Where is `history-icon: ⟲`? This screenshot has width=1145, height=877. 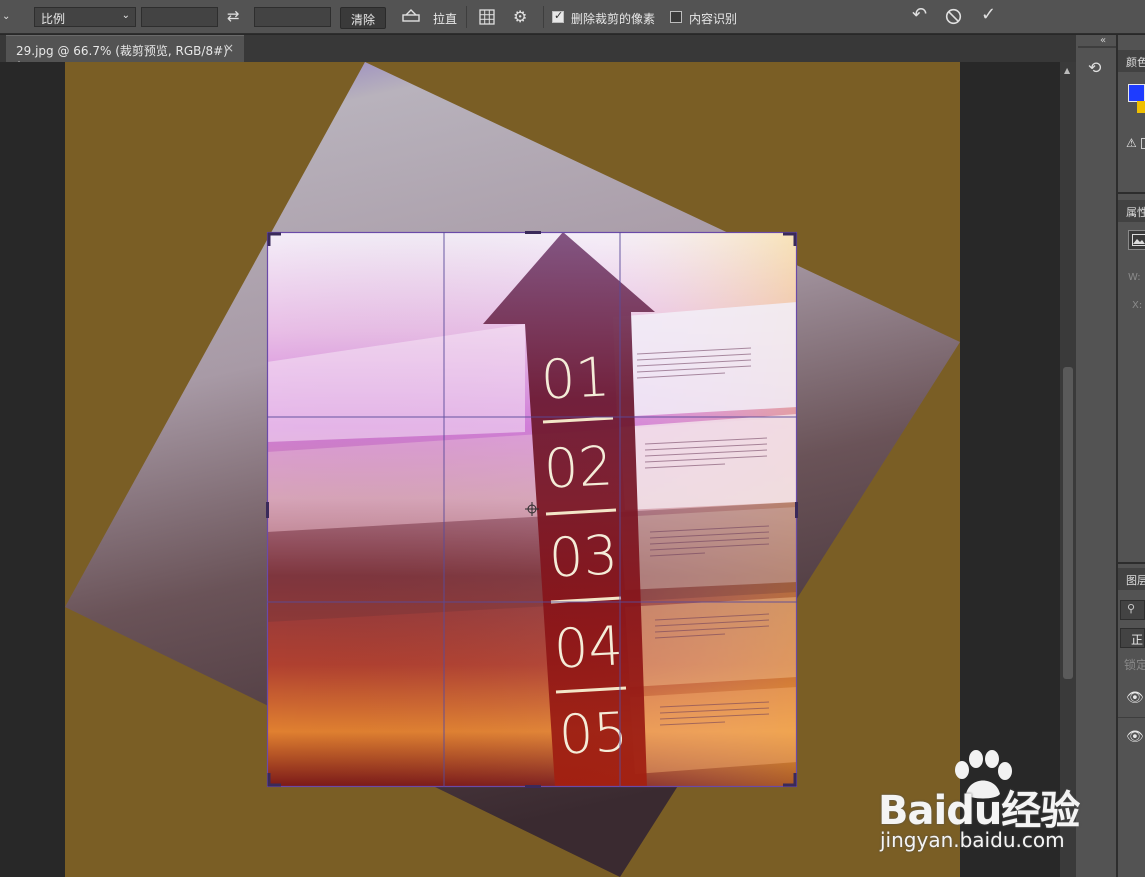 history-icon: ⟲ is located at coordinates (1094, 67).